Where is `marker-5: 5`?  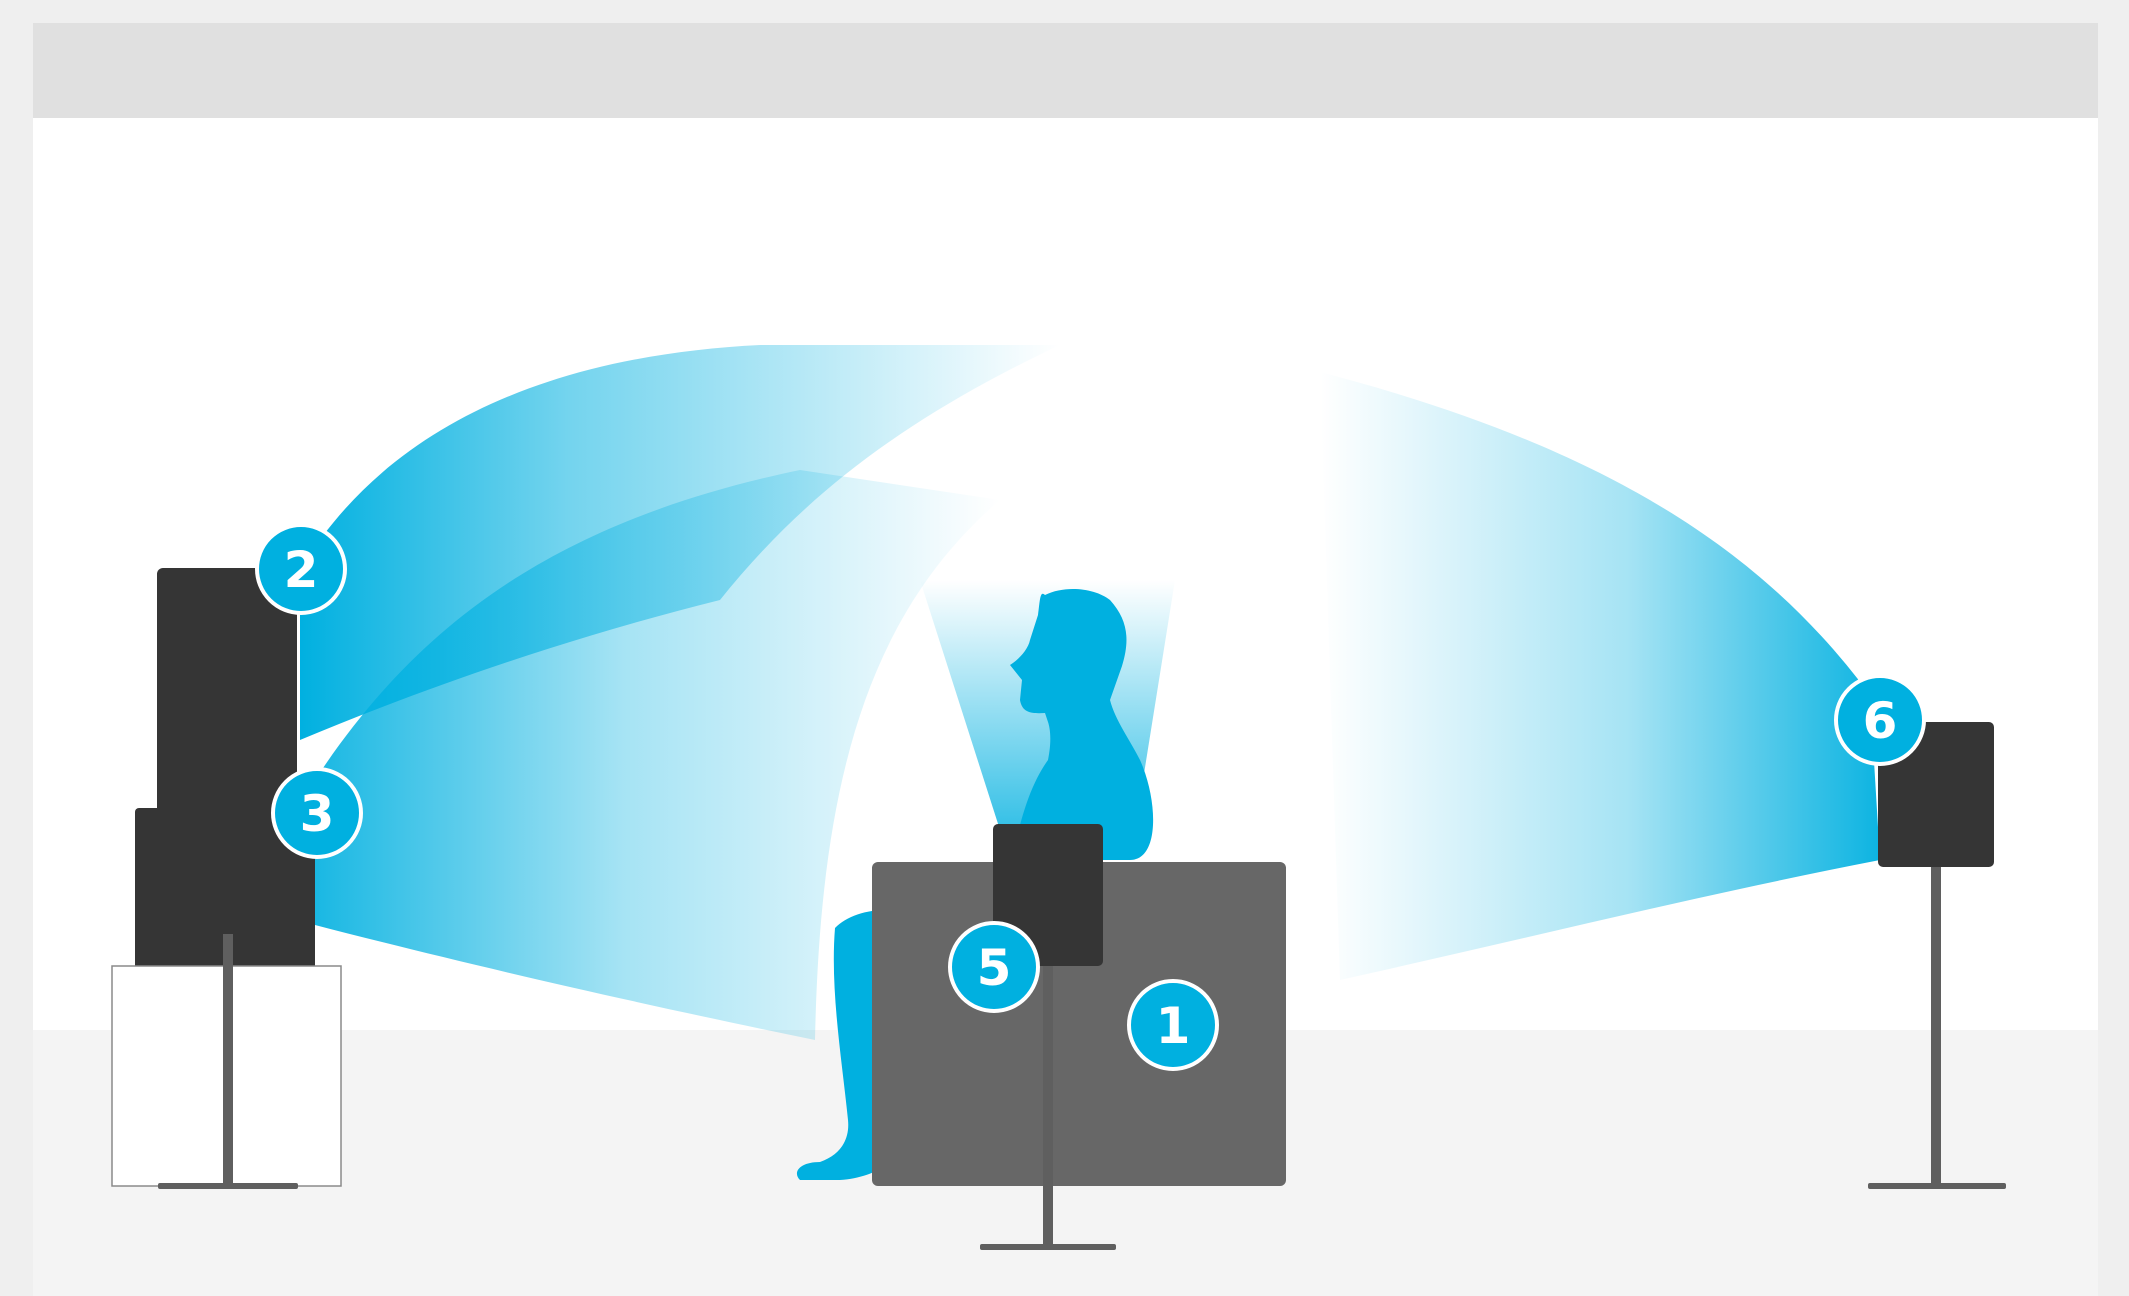 marker-5: 5 is located at coordinates (994, 967).